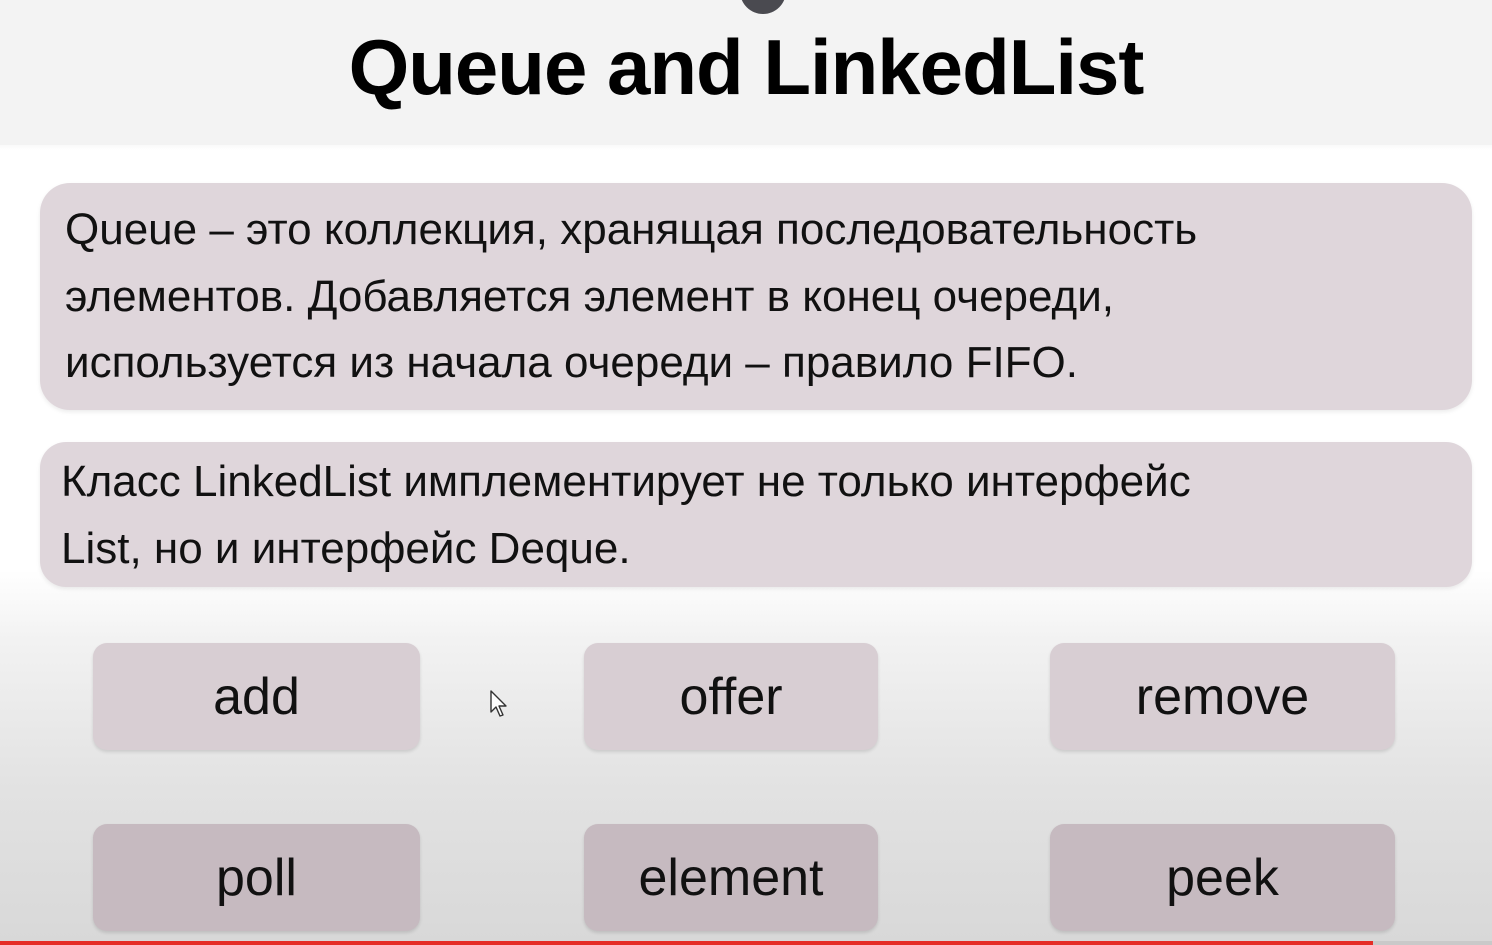 The image size is (1492, 945). Describe the element at coordinates (746, 67) in the screenshot. I see `slide-title: Queue and LinkedList` at that location.